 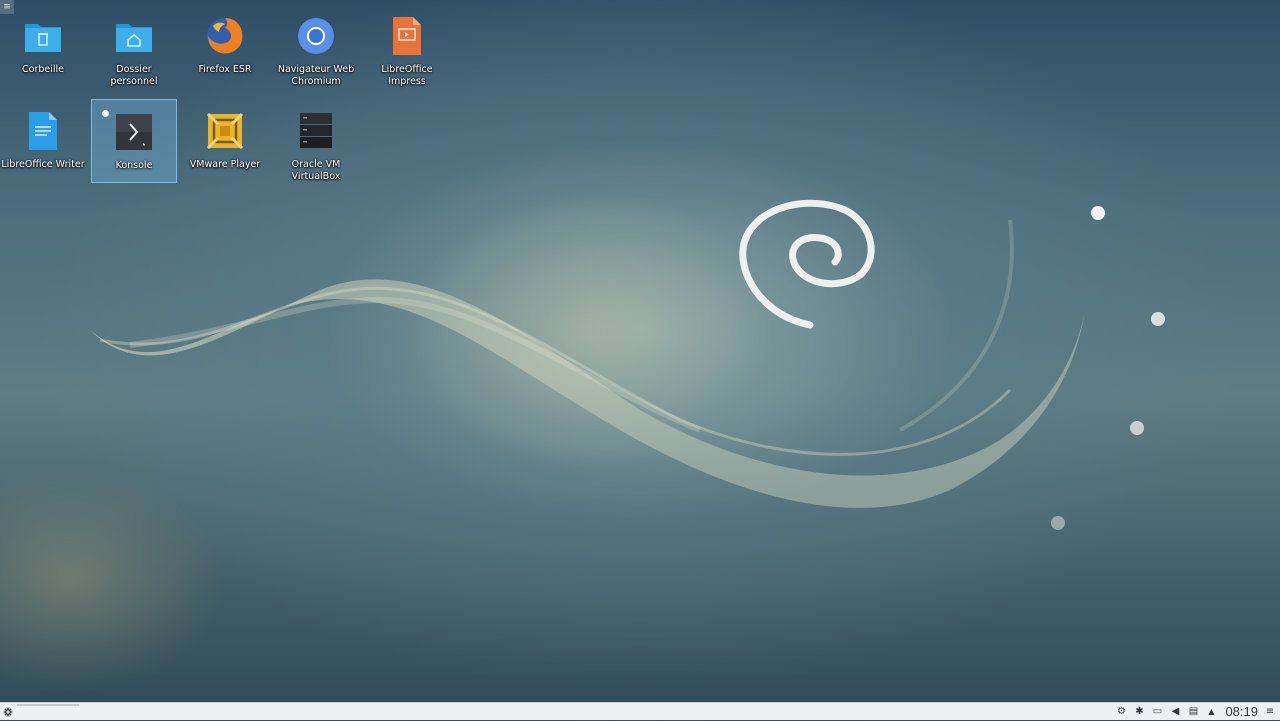 What do you see at coordinates (8, 712) in the screenshot?
I see `kde-menu-icon` at bounding box center [8, 712].